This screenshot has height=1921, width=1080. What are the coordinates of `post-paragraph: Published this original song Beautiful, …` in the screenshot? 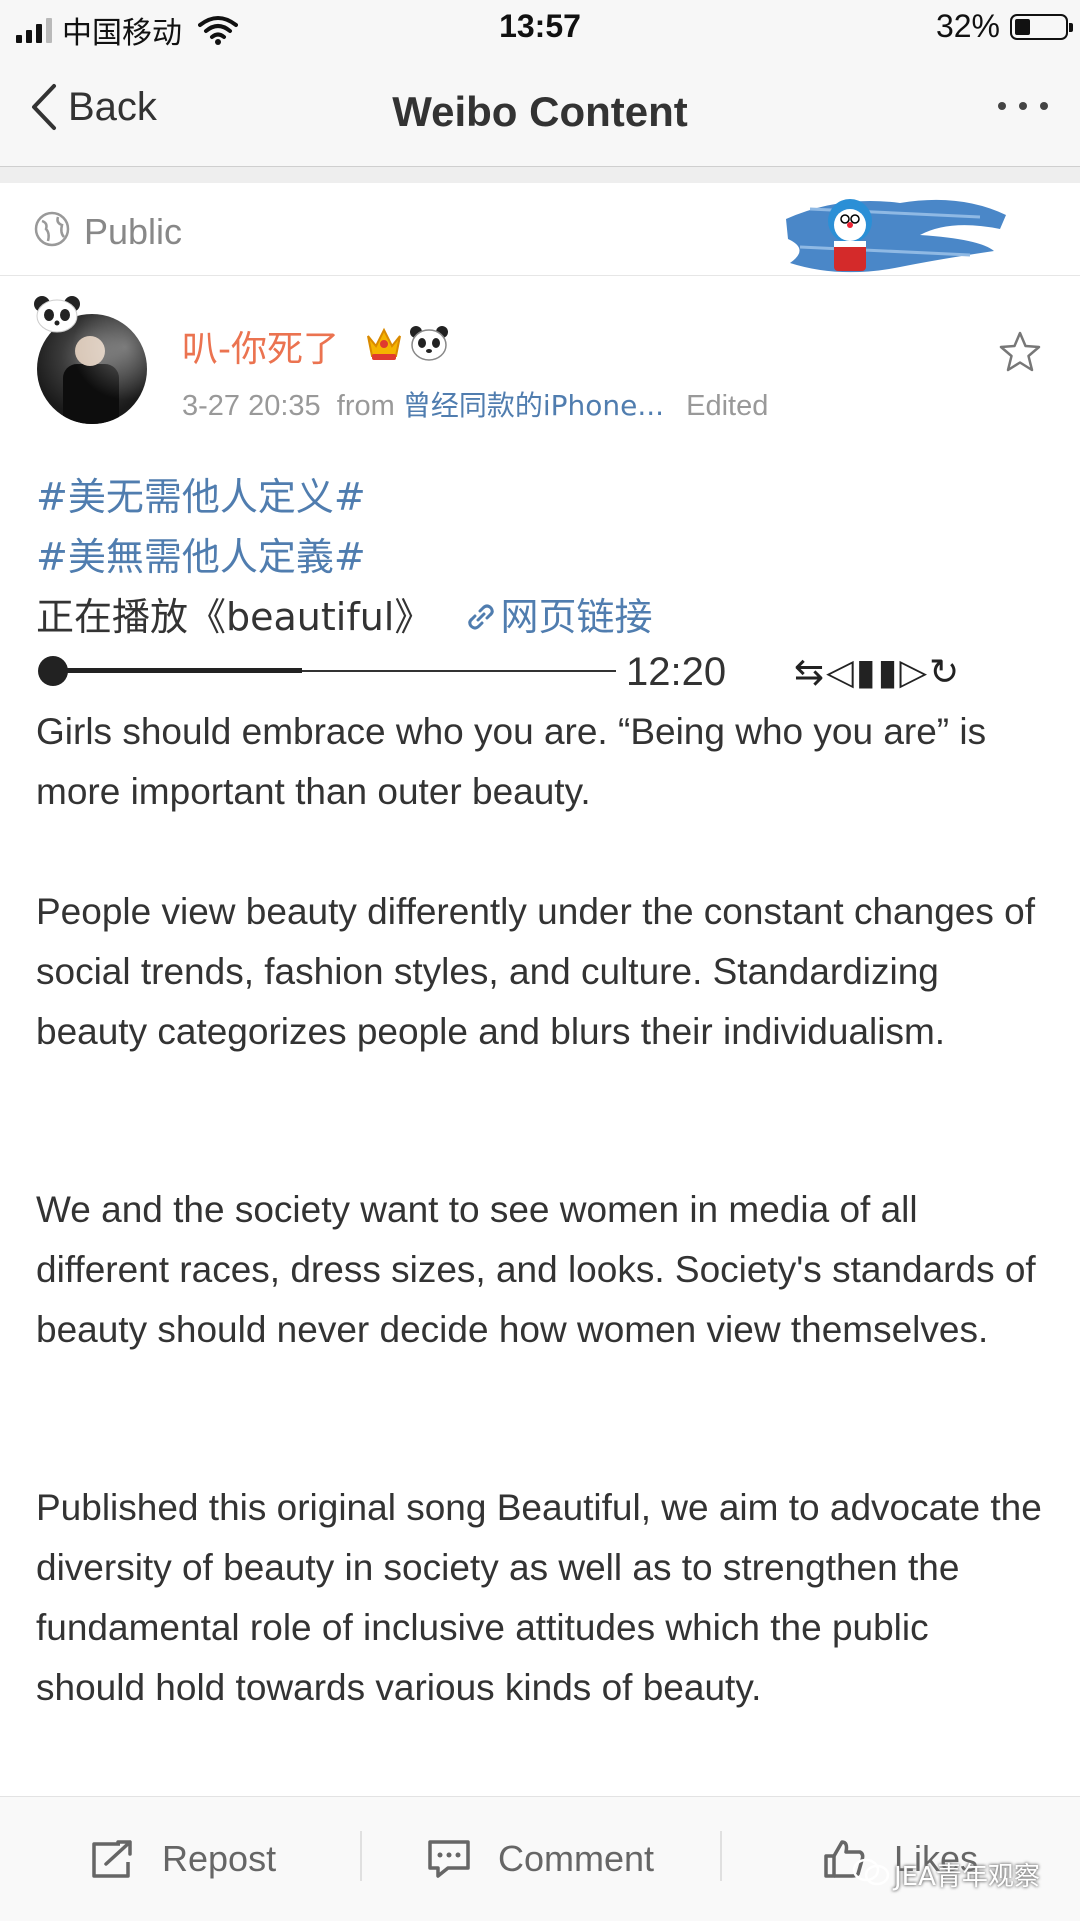 It's located at (539, 1597).